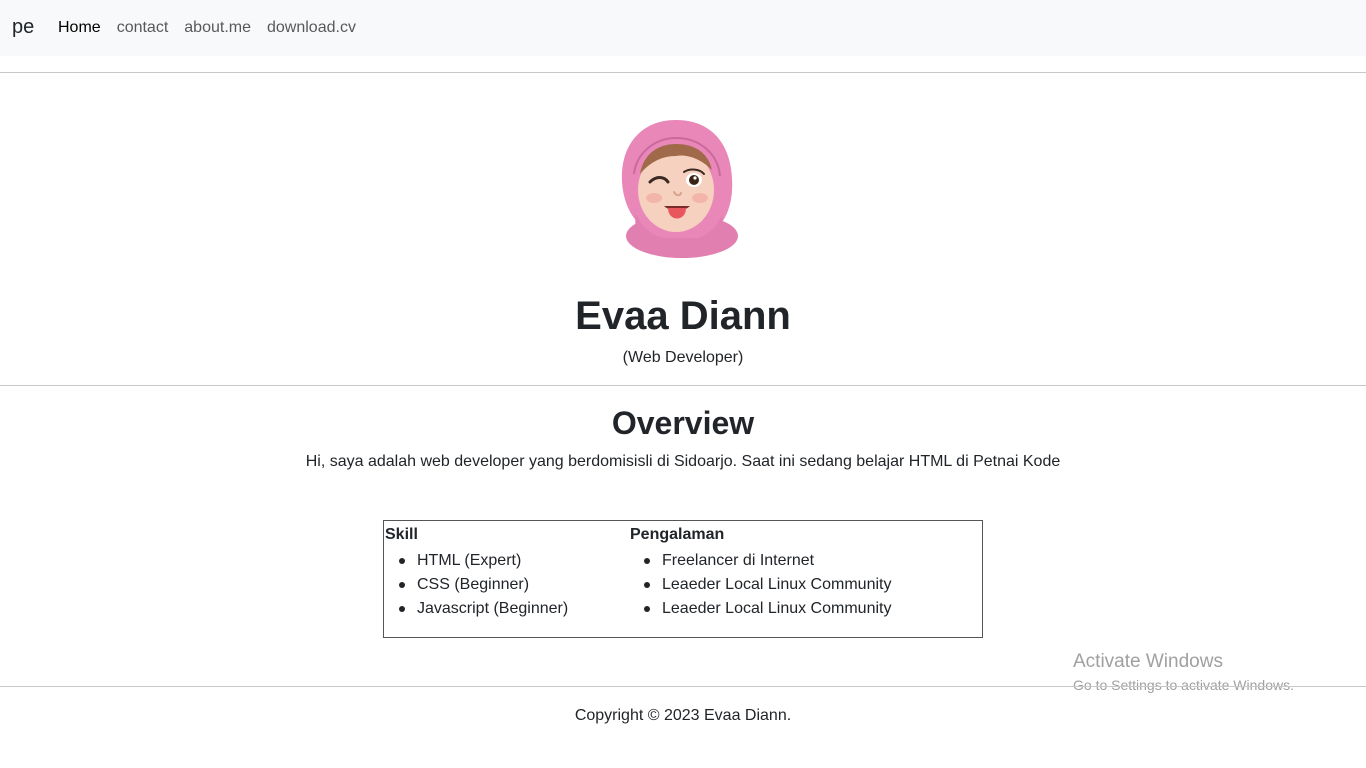  Describe the element at coordinates (676, 188) in the screenshot. I see `memoji-avatar-icon` at that location.